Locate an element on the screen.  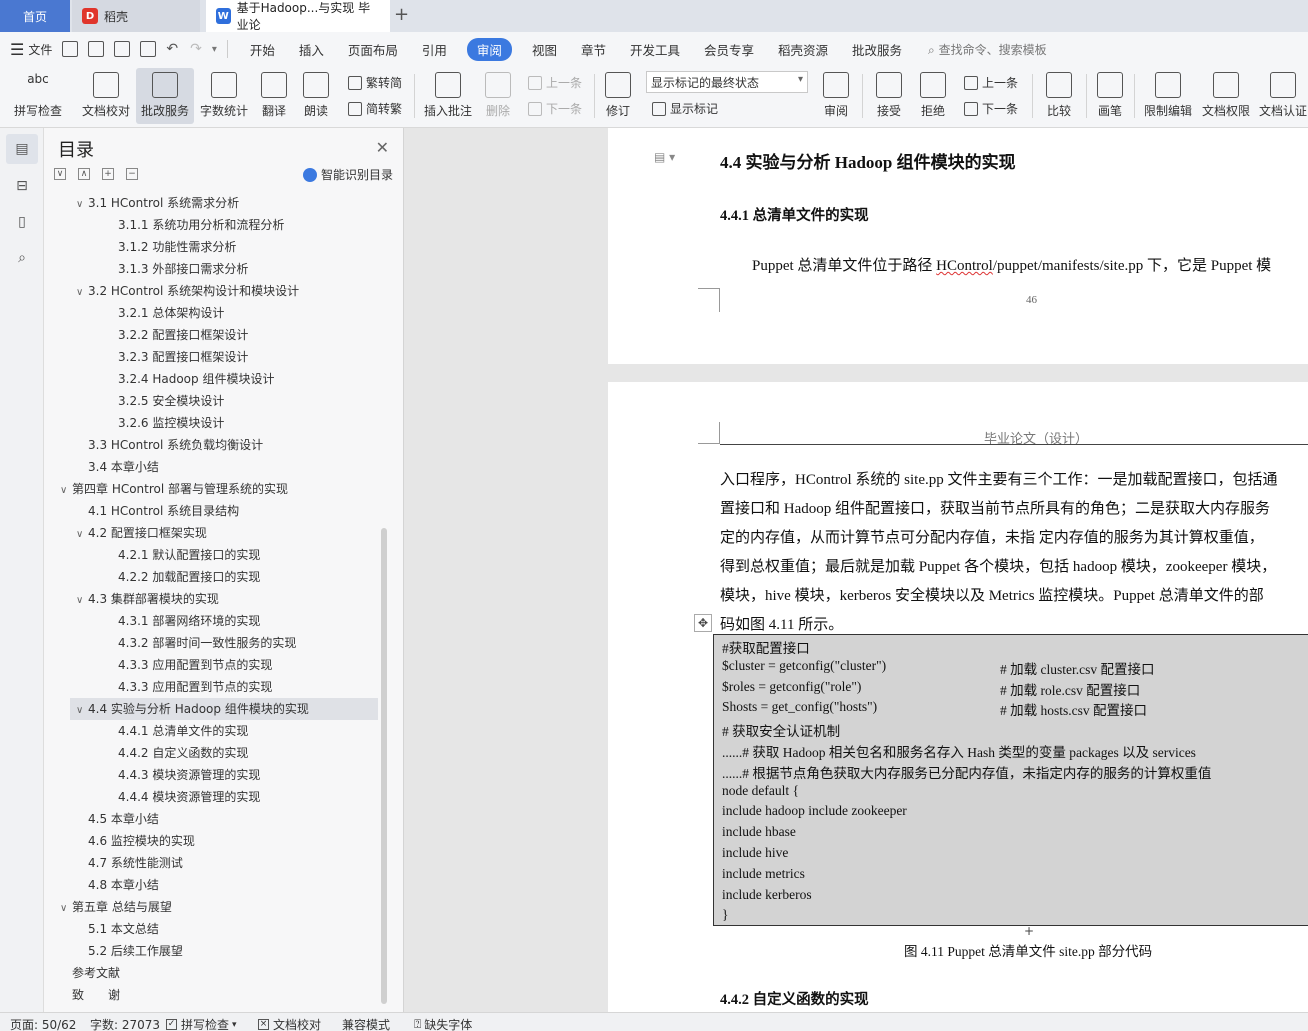
new-tab-button: + is located at coordinates (401, 14).